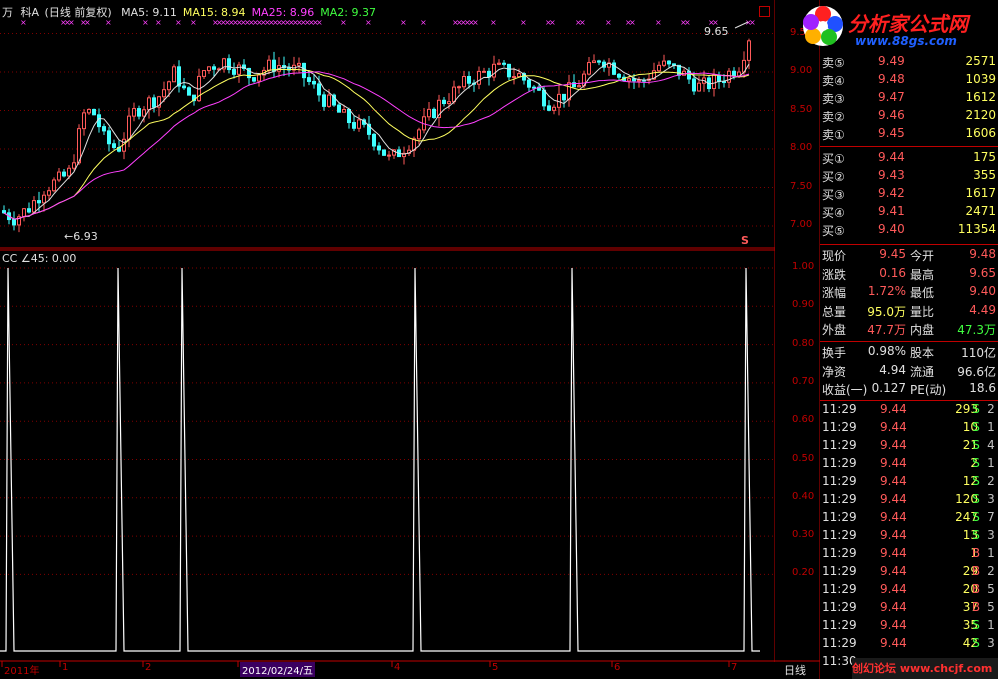  Describe the element at coordinates (991, 445) in the screenshot. I see `tick-count: 4` at that location.